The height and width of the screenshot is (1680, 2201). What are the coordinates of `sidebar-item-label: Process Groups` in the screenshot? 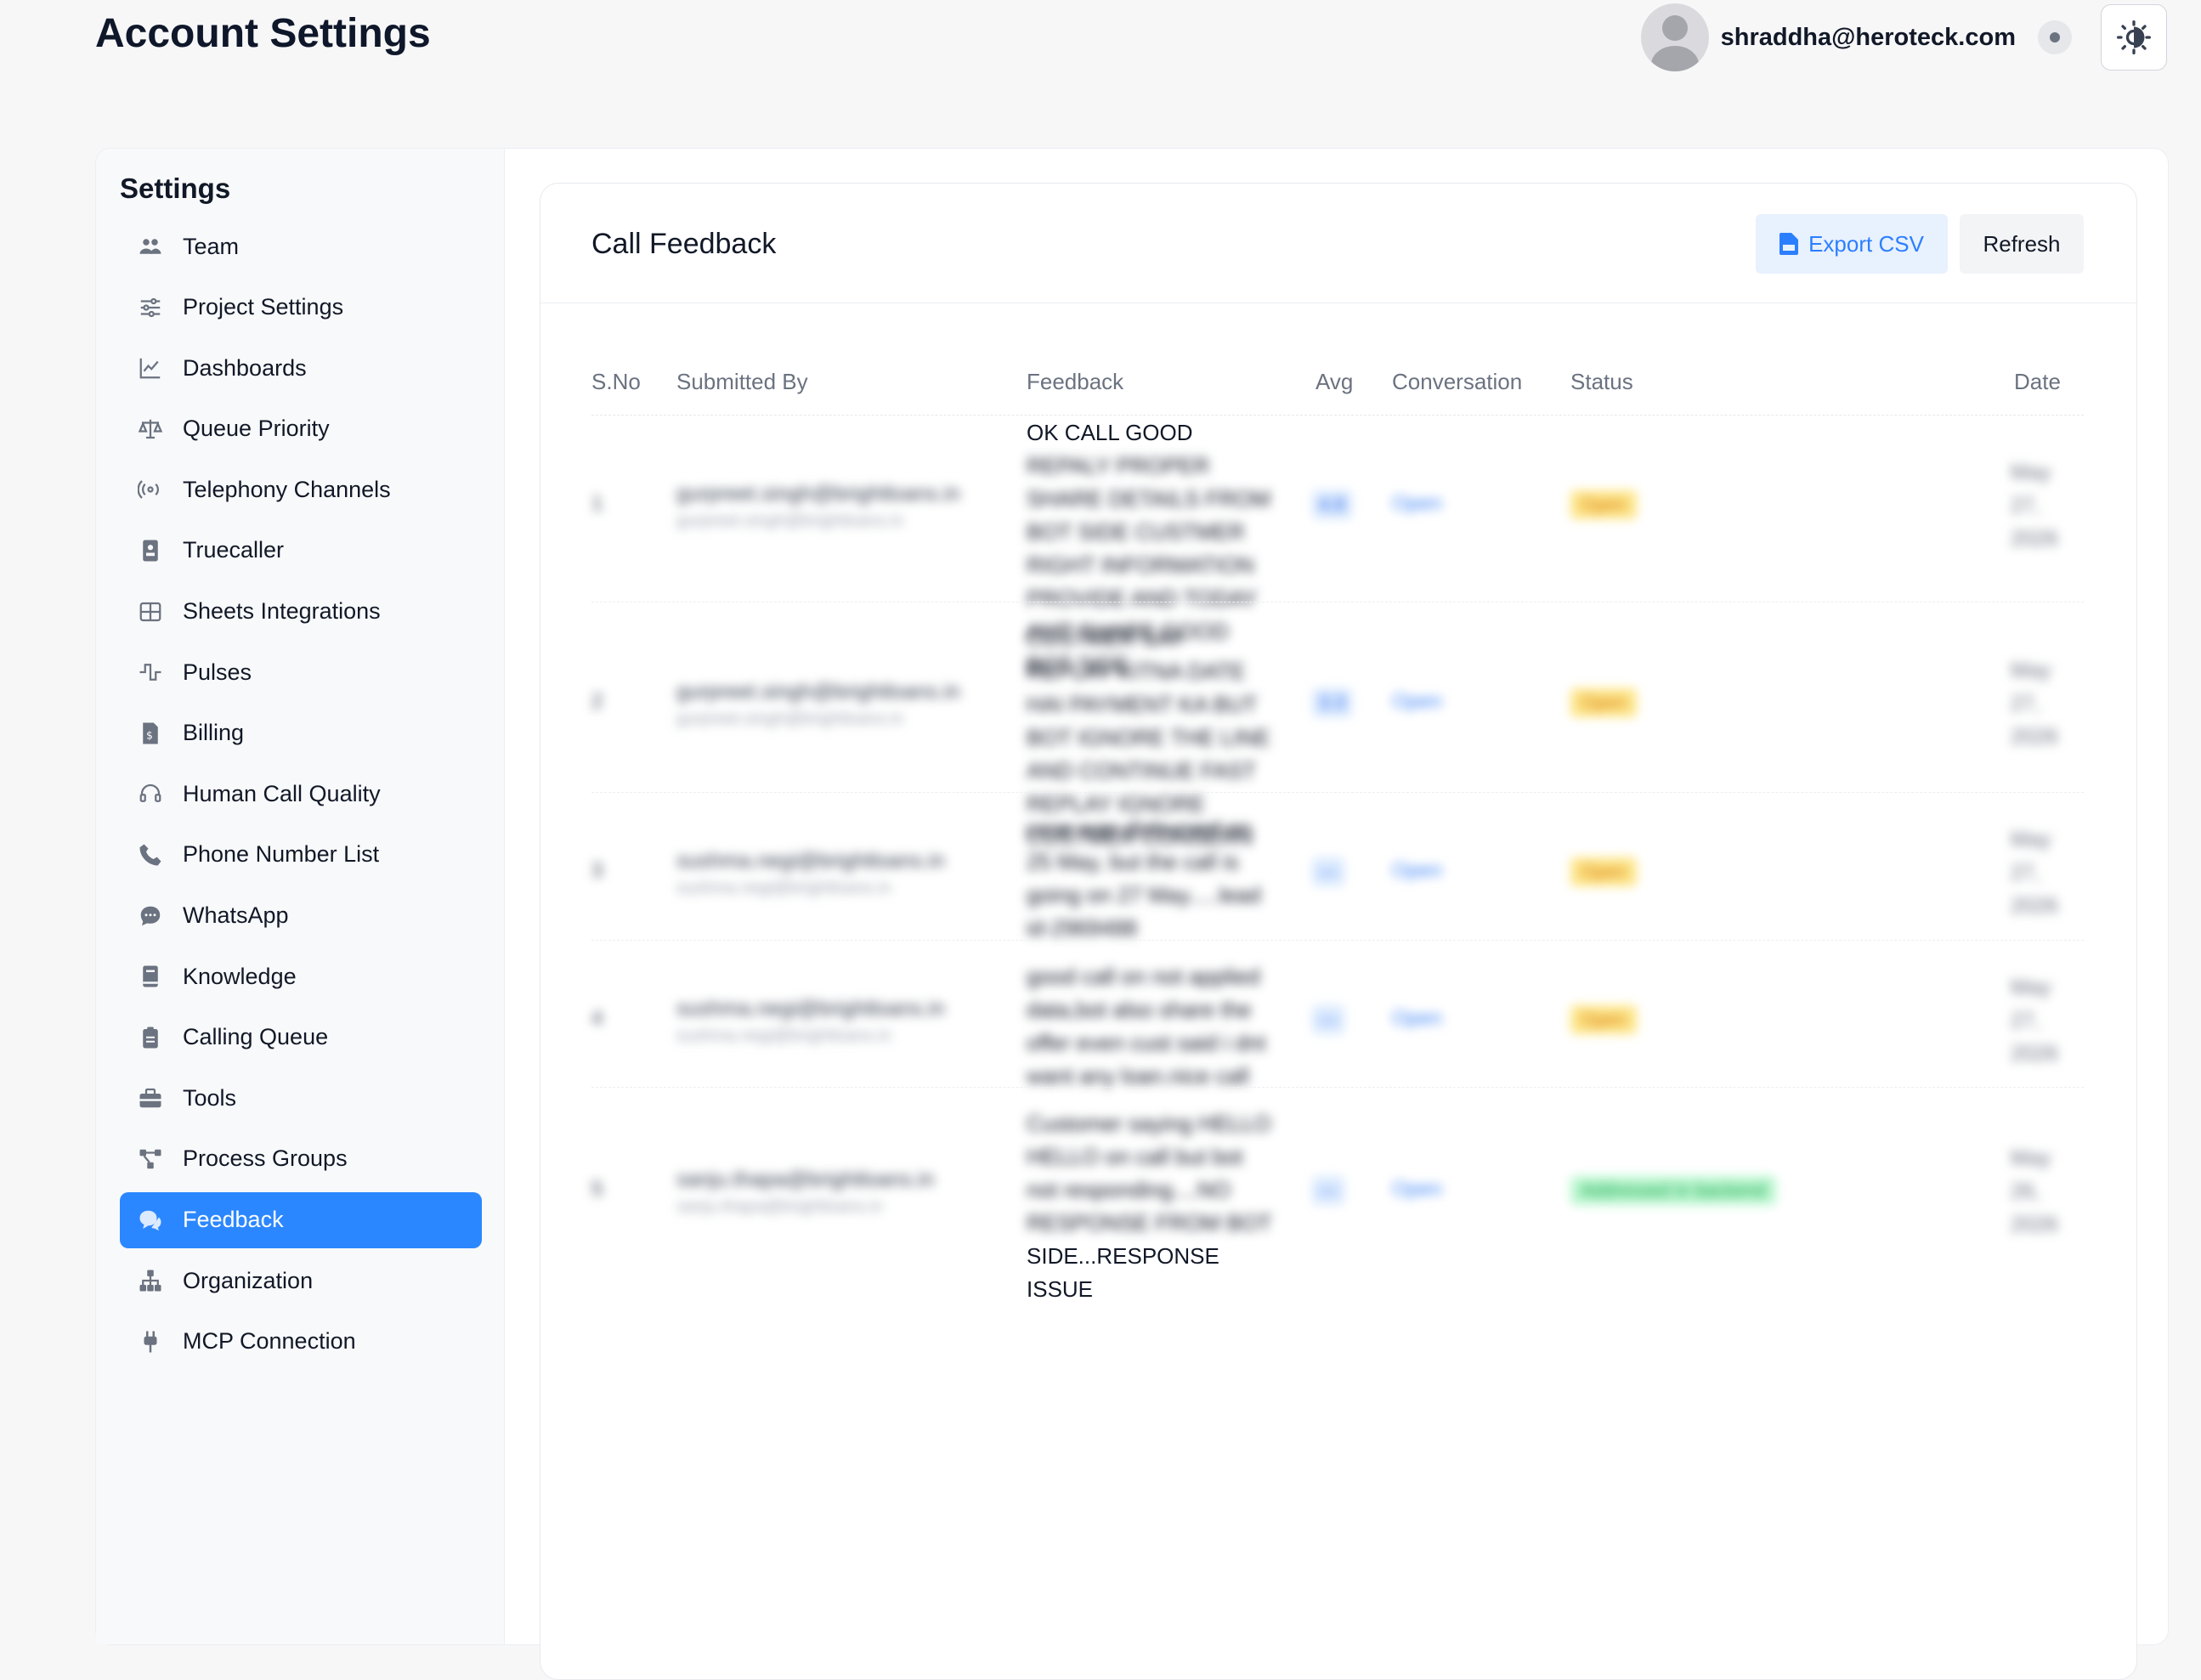 It's located at (265, 1158).